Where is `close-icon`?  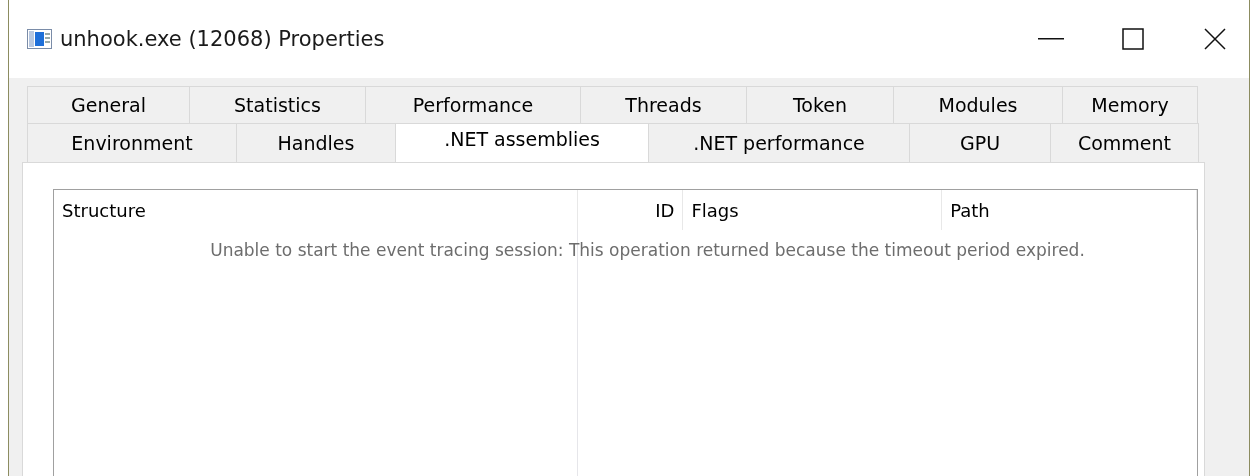
close-icon is located at coordinates (1215, 39).